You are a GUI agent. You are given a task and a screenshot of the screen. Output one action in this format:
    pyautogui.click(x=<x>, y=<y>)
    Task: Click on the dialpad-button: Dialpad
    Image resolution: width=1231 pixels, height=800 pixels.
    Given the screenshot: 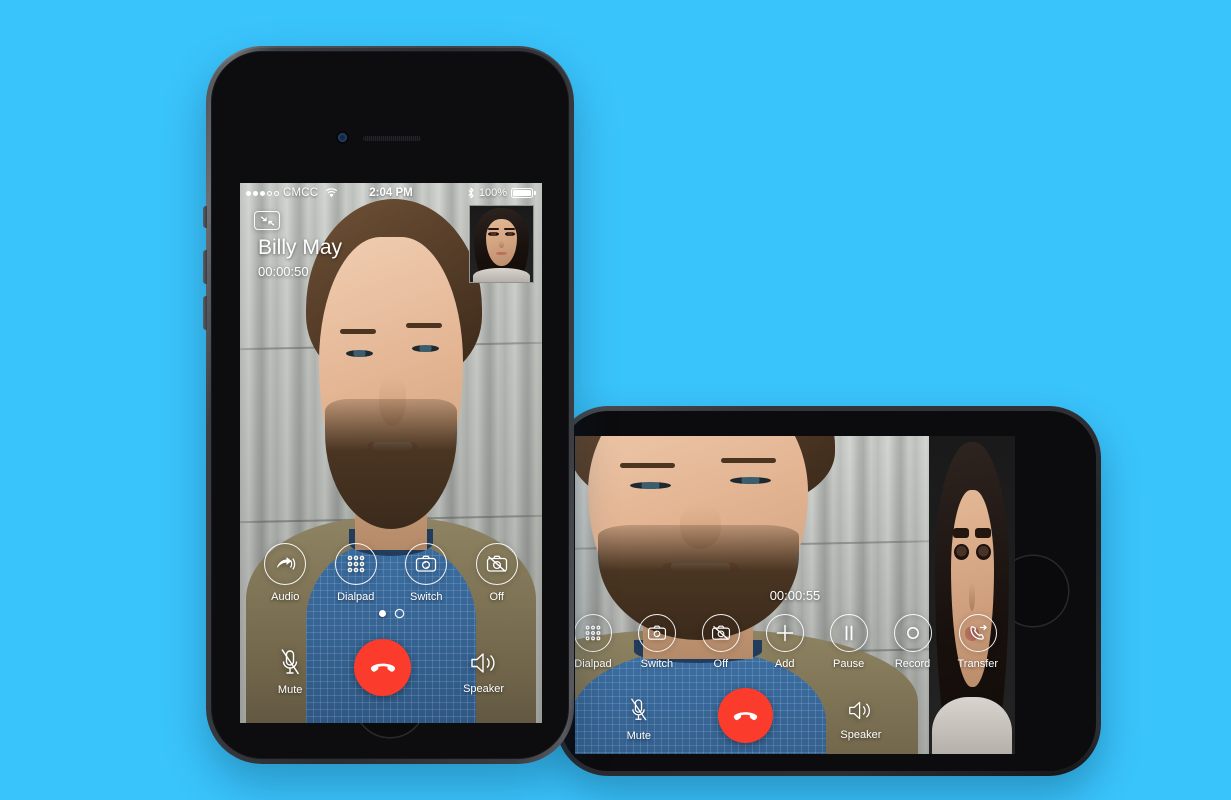 What is the action you would take?
    pyautogui.click(x=355, y=573)
    